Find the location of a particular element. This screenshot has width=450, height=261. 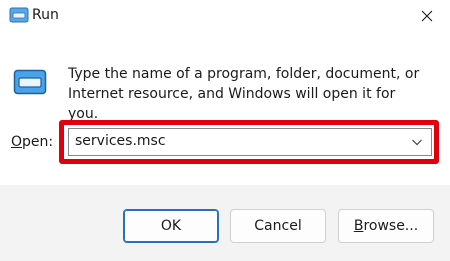

input-highlight-box is located at coordinates (249, 142).